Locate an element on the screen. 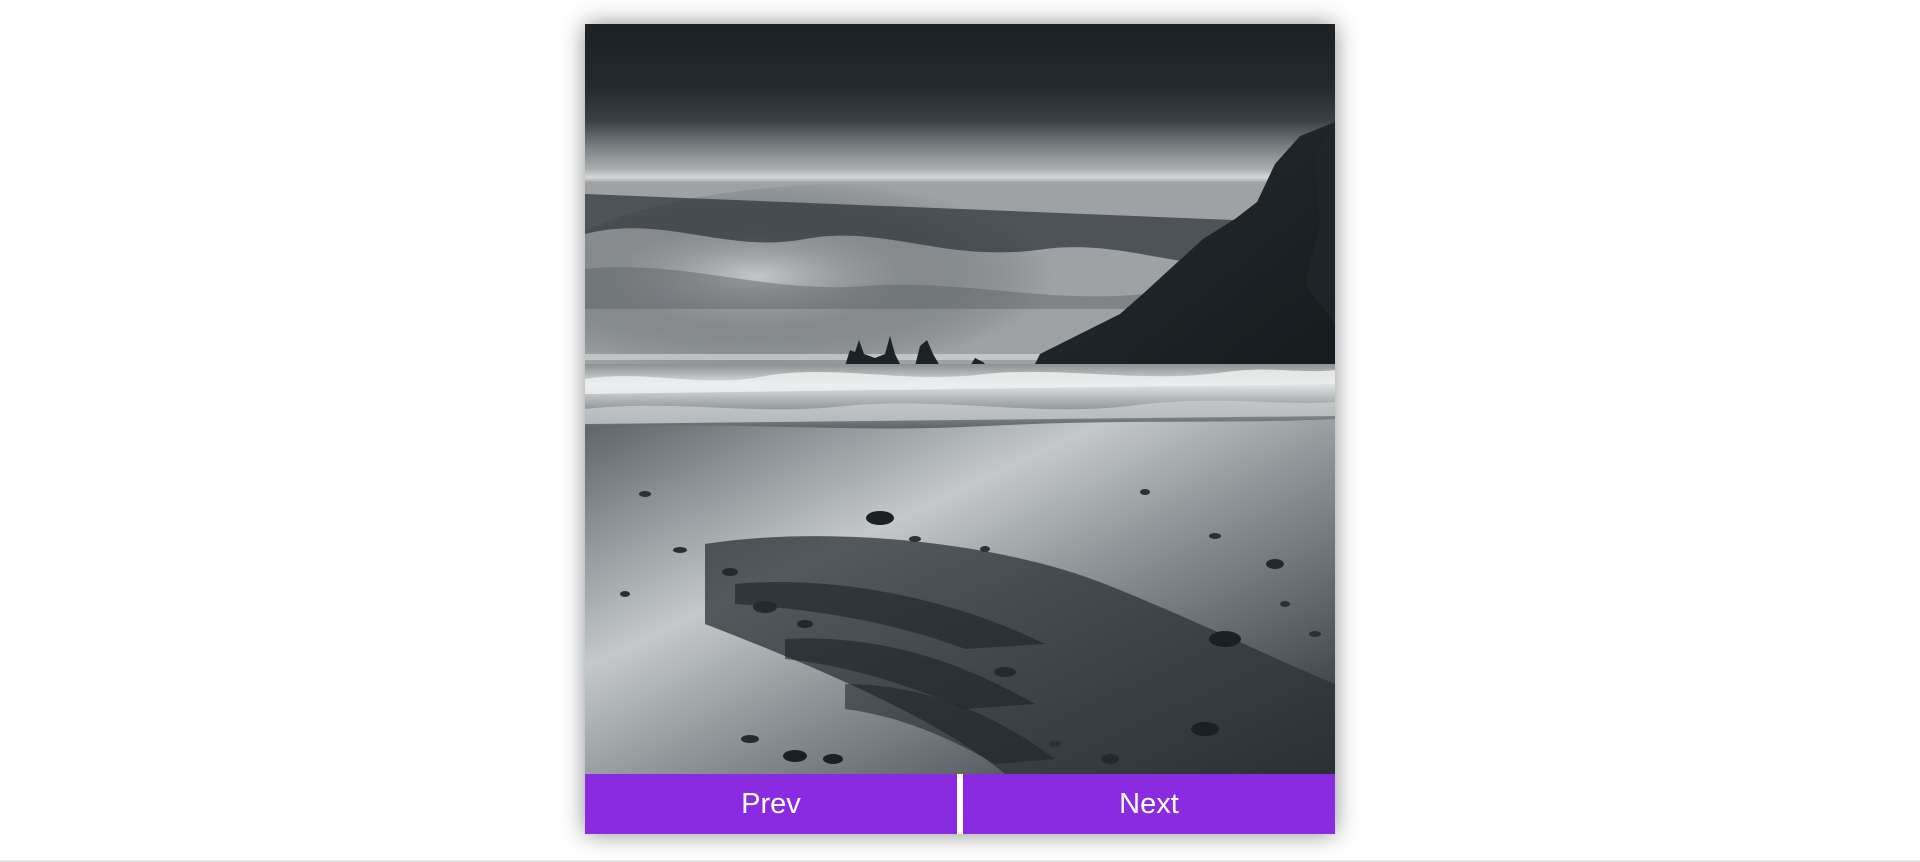 This screenshot has height=862, width=1920. prev-button: Prev is located at coordinates (771, 804).